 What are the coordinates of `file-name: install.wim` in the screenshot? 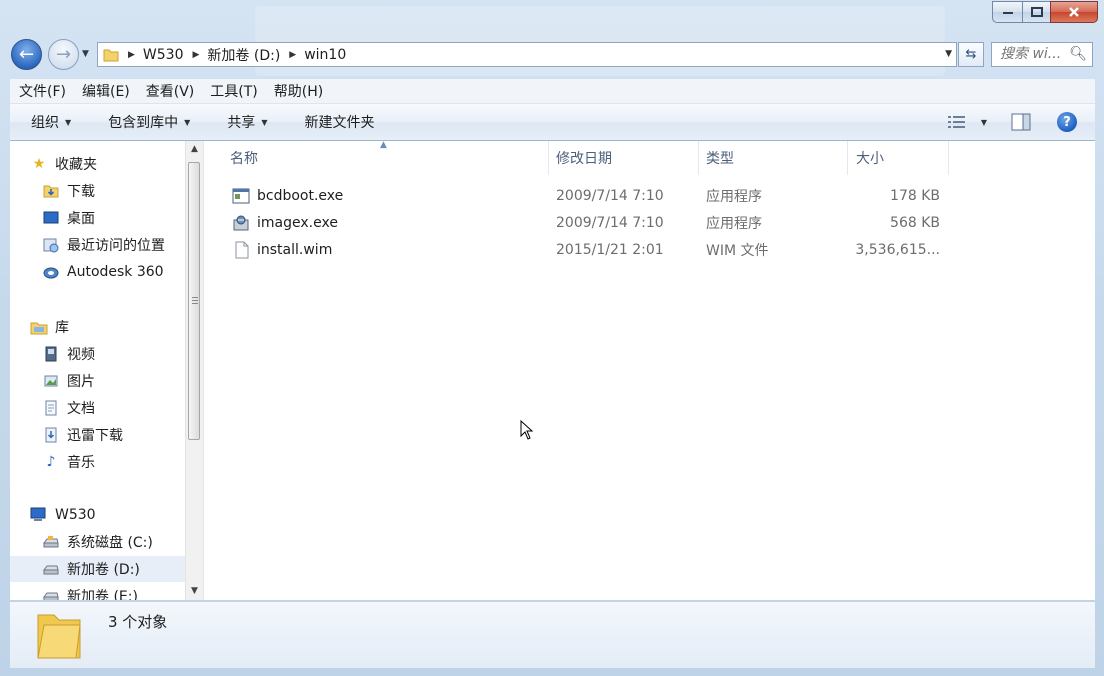 It's located at (295, 250).